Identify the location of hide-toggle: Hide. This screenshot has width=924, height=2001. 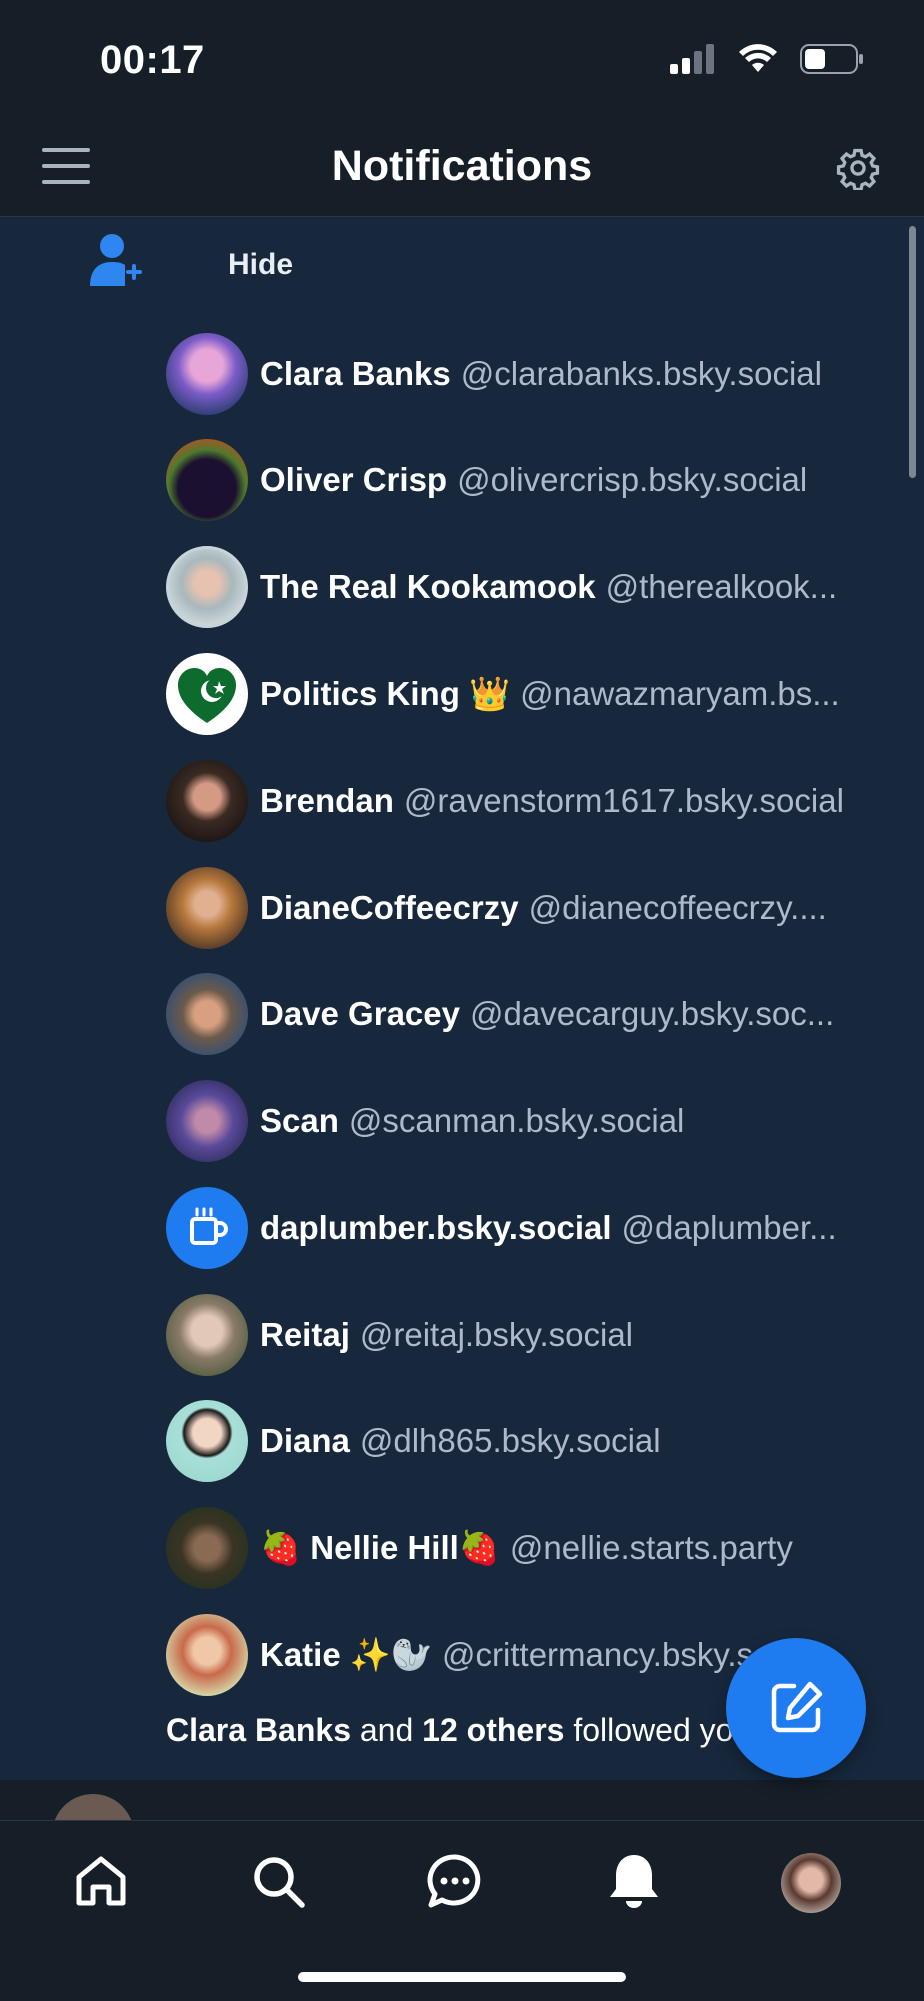
(236, 265).